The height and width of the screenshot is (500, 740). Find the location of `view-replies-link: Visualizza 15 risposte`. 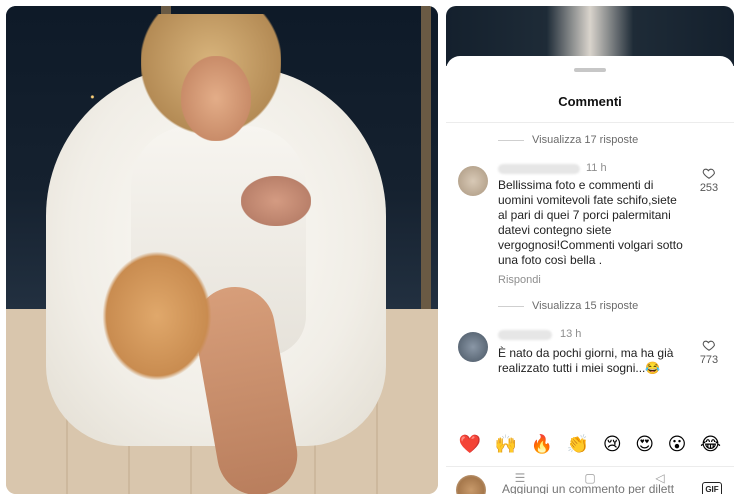

view-replies-link: Visualizza 15 risposte is located at coordinates (568, 306).